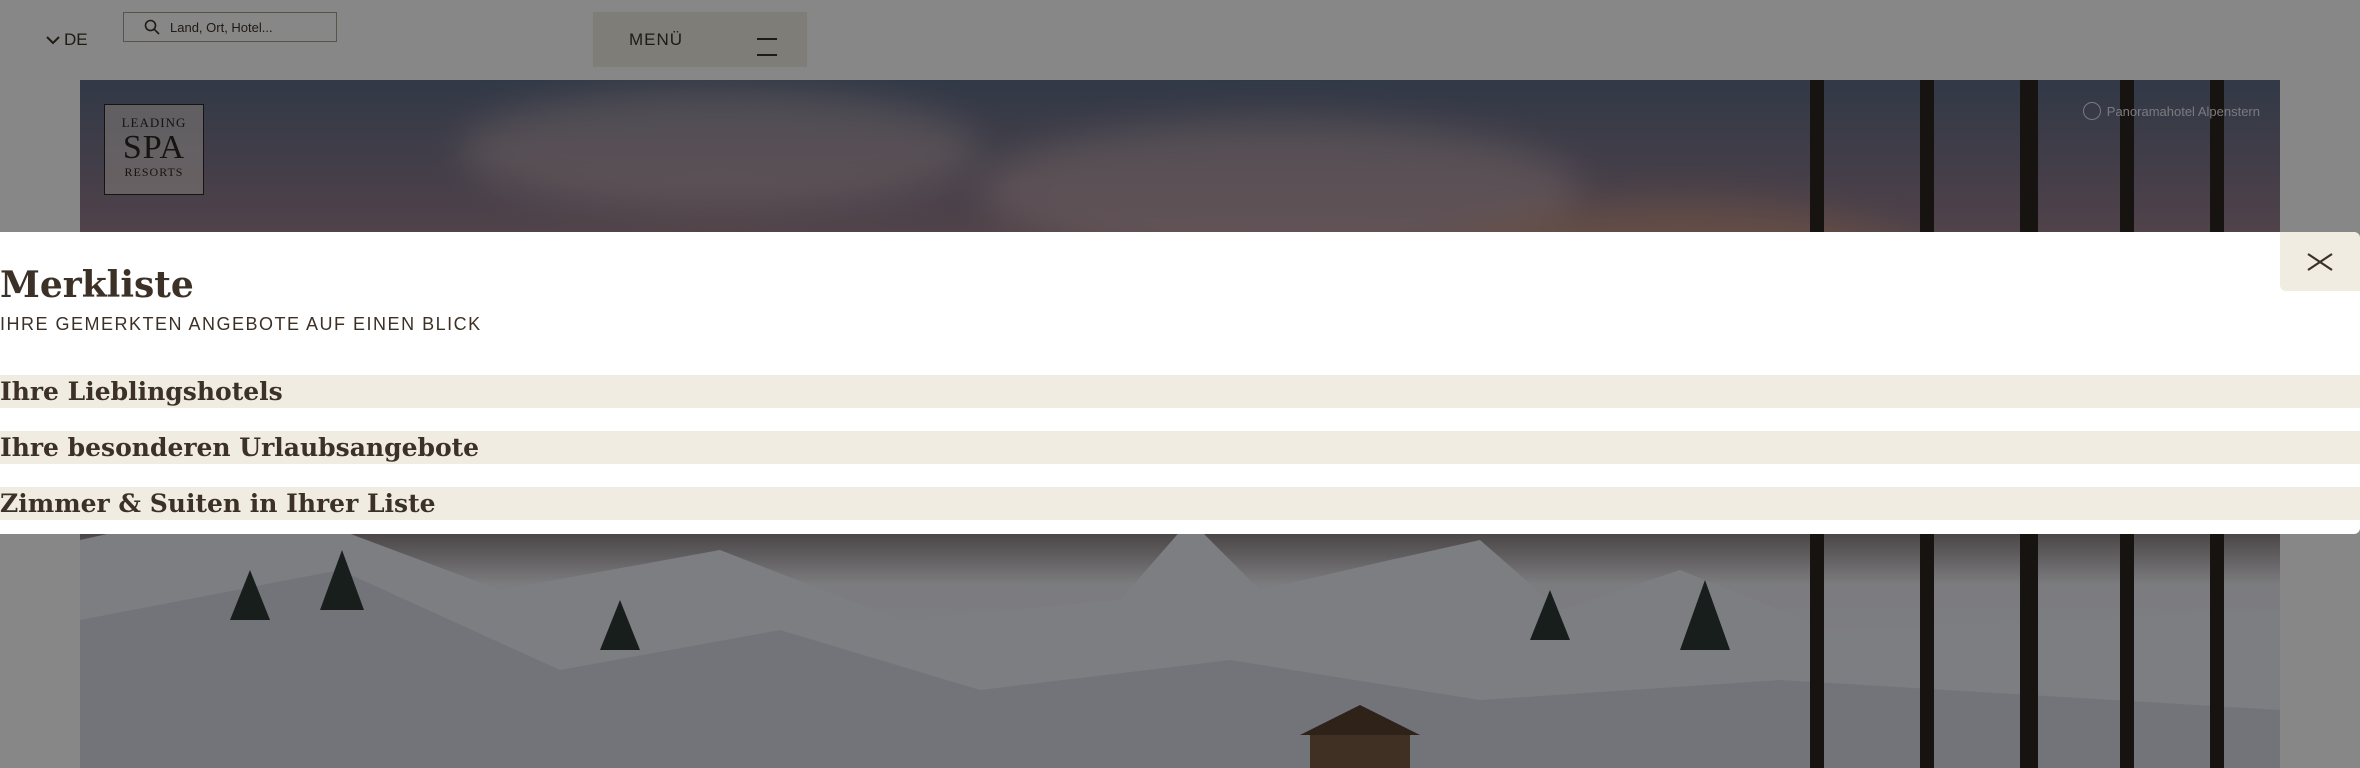  I want to click on modal-title: Merkliste, so click(97, 285).